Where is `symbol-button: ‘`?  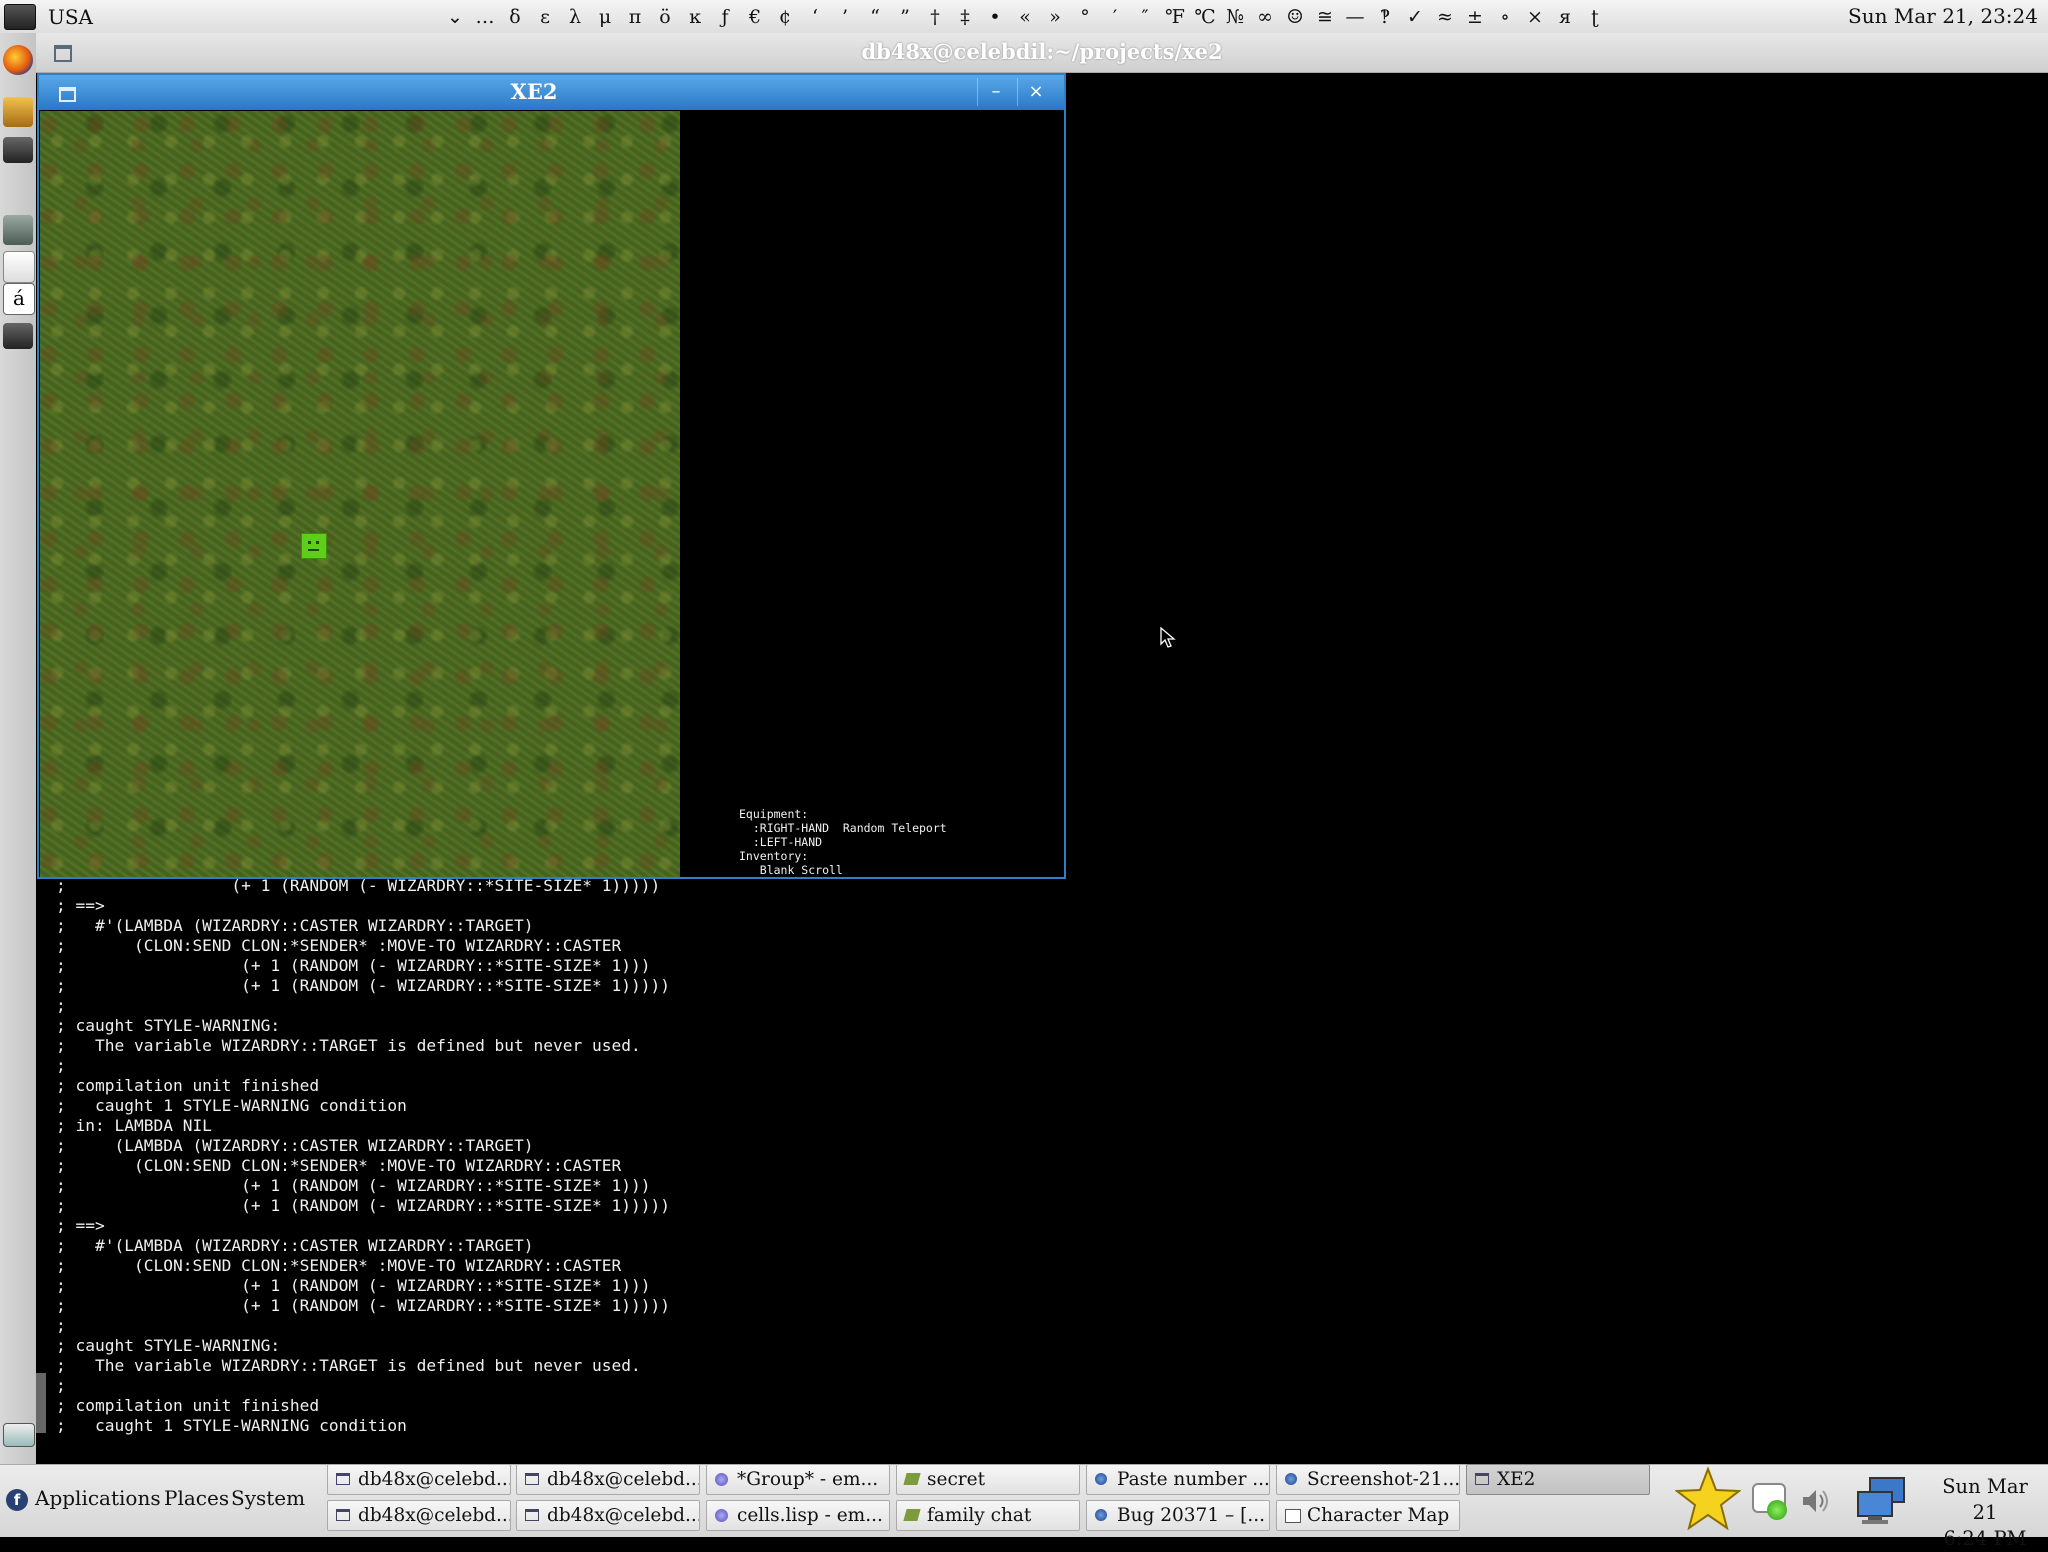
symbol-button: ‘ is located at coordinates (815, 17).